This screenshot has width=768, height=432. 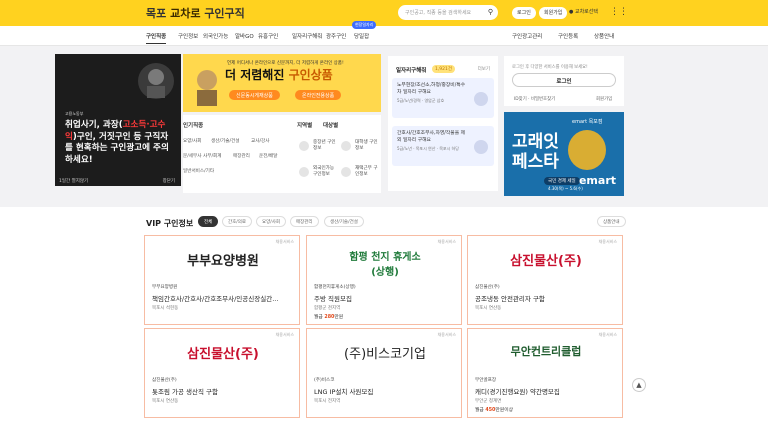 I want to click on nav-item-jobtype: 구인직종, so click(x=156, y=38).